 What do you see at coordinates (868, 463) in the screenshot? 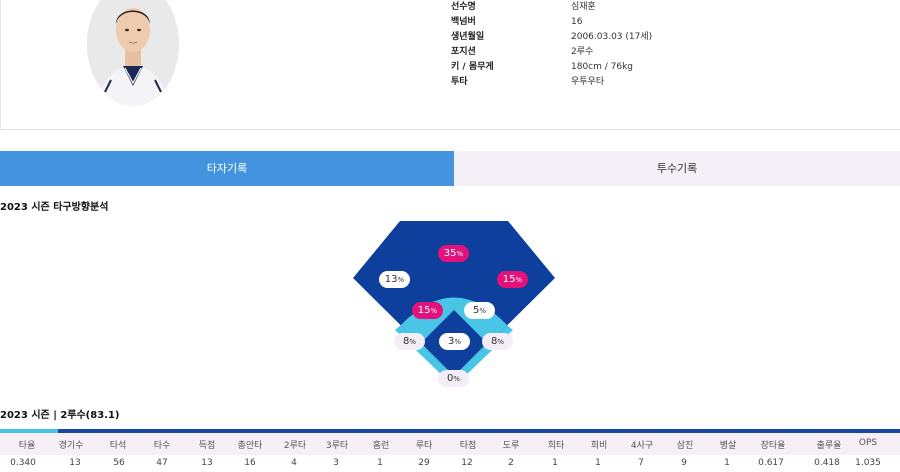
I see `stats-value-cell: 1.035` at bounding box center [868, 463].